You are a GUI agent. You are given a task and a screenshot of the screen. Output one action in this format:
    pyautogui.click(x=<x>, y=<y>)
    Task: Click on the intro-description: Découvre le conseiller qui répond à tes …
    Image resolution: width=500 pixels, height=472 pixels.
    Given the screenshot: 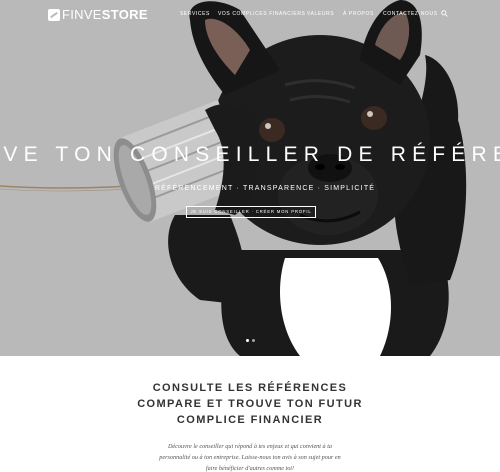 What is the action you would take?
    pyautogui.click(x=250, y=456)
    